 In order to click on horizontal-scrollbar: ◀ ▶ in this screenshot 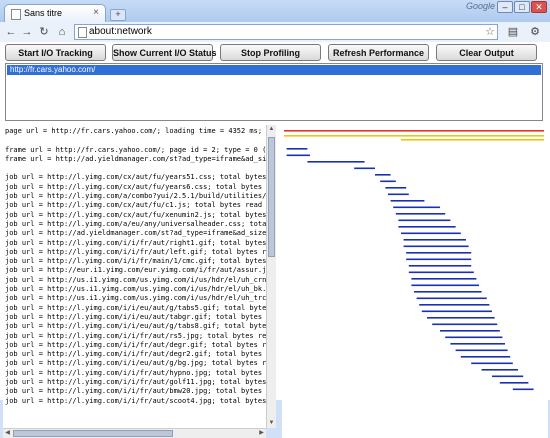, I will do `click(134, 433)`.